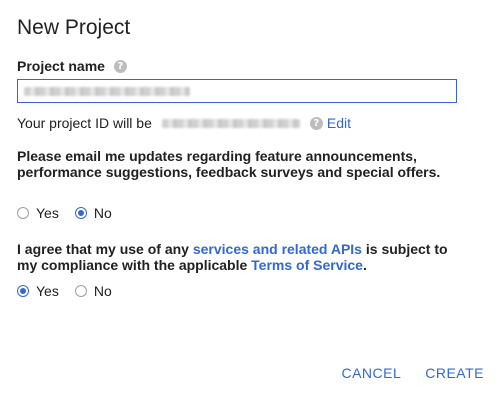 The image size is (501, 396). I want to click on cancel-button: CANCEL, so click(371, 373).